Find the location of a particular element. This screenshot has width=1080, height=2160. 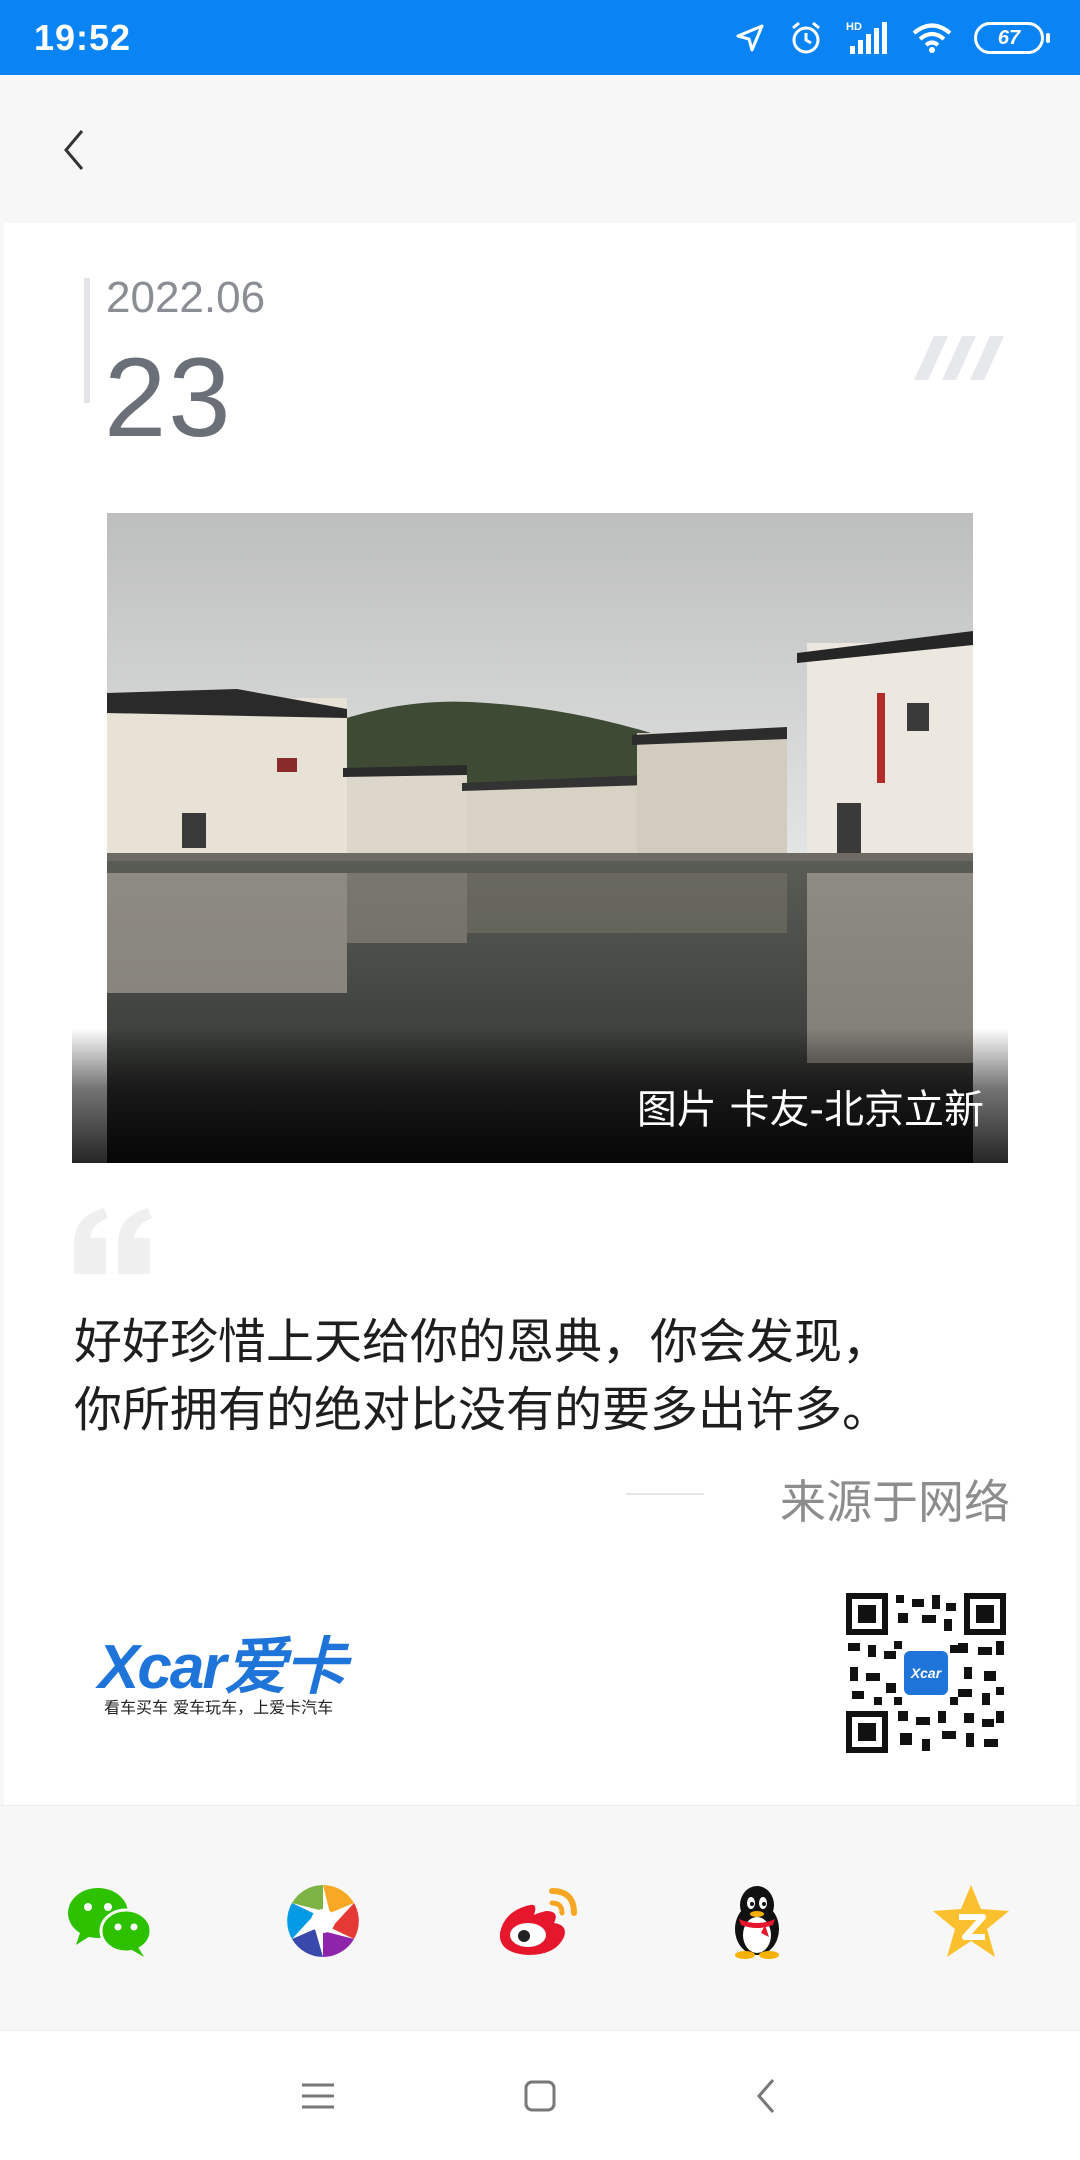

share-qq-button is located at coordinates (757, 1921).